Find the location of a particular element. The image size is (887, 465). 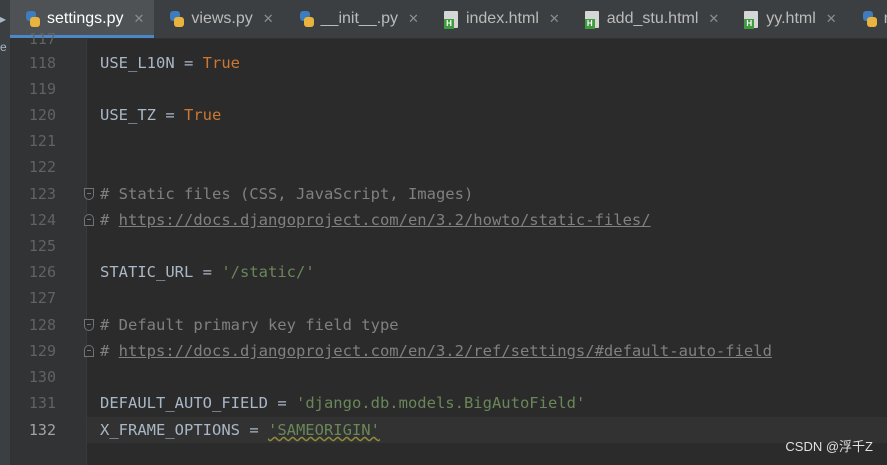

code-text: USE_TZ = True is located at coordinates (160, 115).